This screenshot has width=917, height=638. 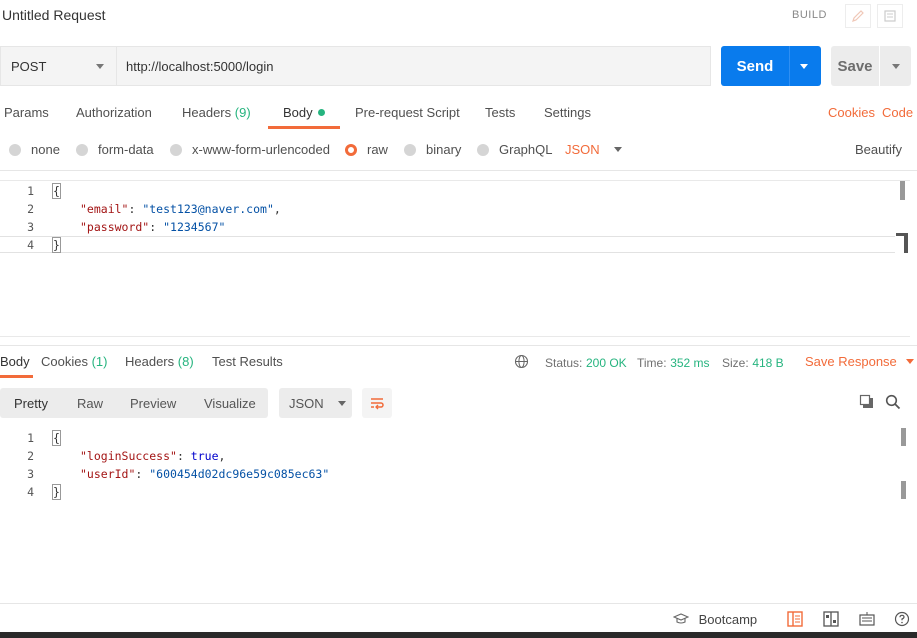 What do you see at coordinates (153, 403) in the screenshot?
I see `view-preview: Preview` at bounding box center [153, 403].